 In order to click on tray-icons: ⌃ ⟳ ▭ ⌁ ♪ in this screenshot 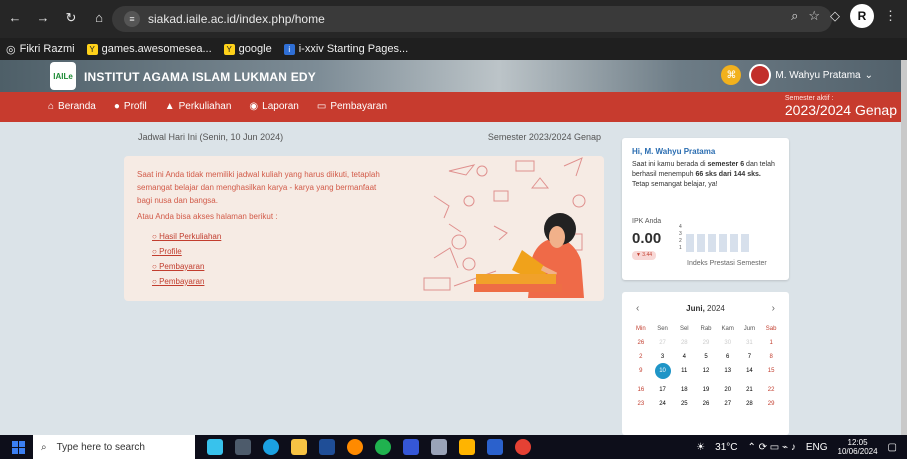, I will do `click(771, 447)`.